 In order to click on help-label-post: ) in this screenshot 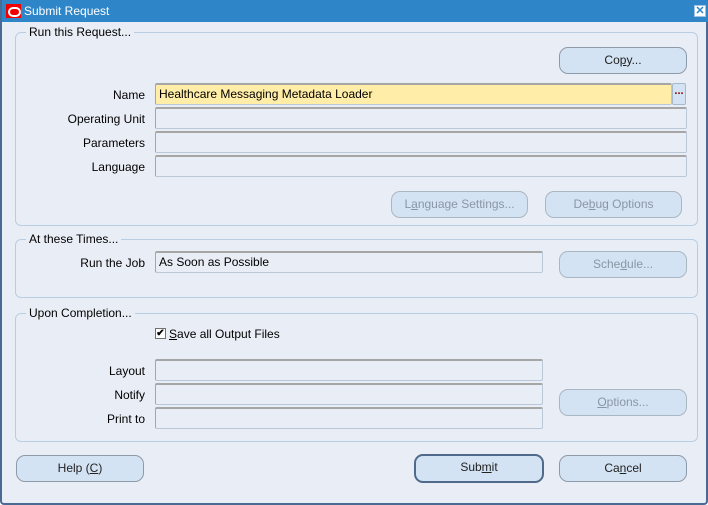, I will do `click(100, 468)`.